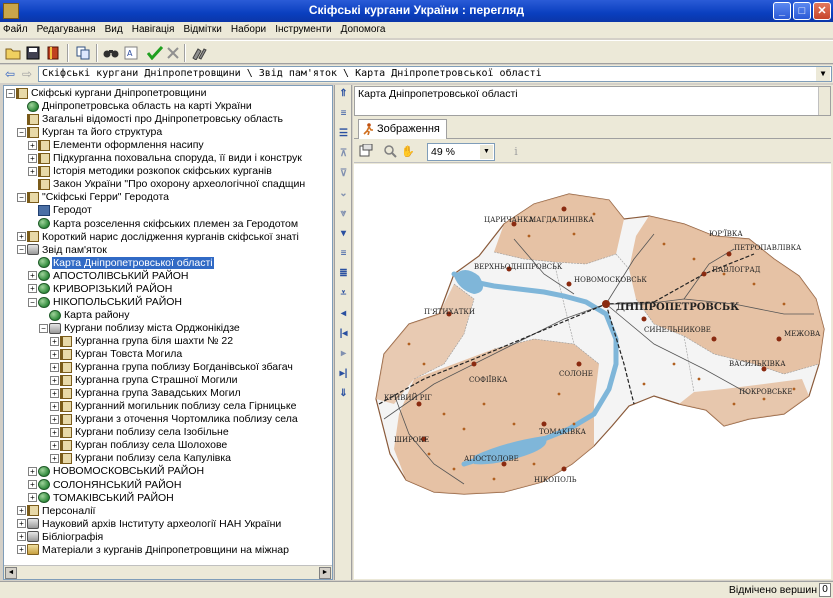  What do you see at coordinates (343, 253) in the screenshot?
I see `nav-list-icon: ≡` at bounding box center [343, 253].